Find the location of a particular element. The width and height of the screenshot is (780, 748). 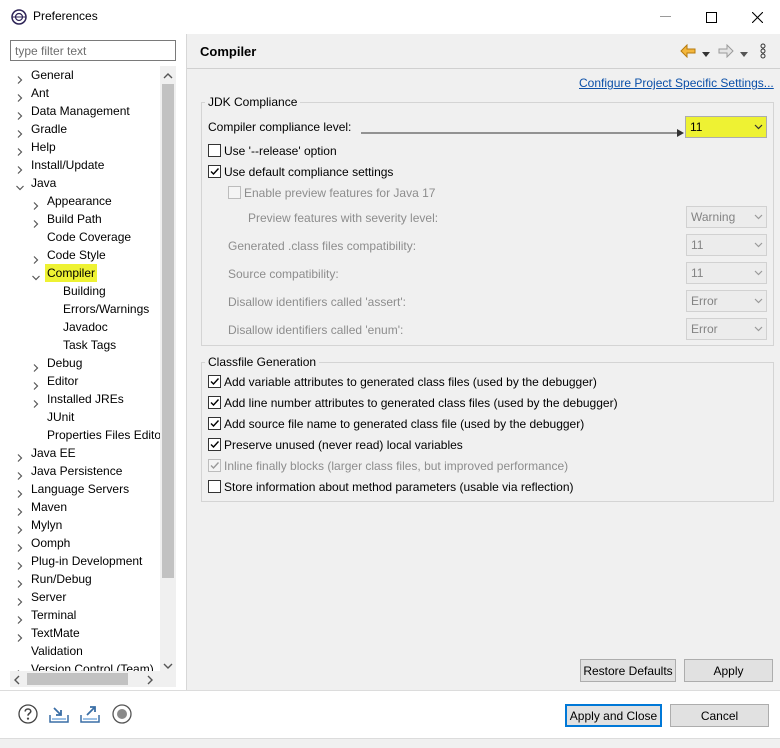

import-preferences-icon is located at coordinates (59, 715).